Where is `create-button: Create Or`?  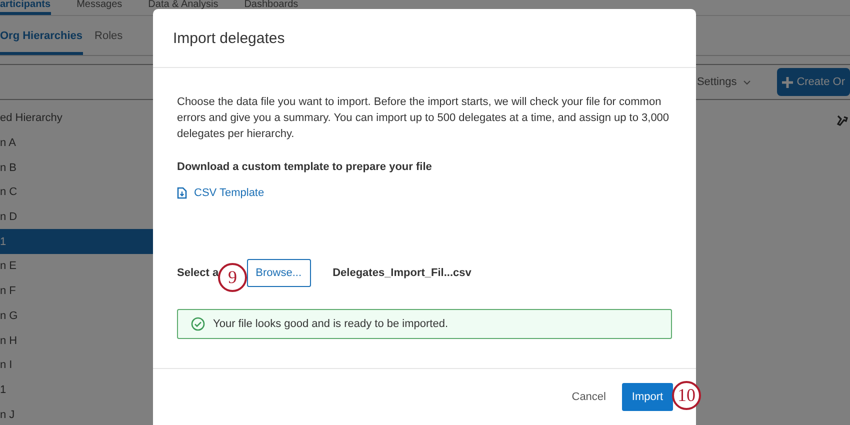 create-button: Create Or is located at coordinates (813, 82).